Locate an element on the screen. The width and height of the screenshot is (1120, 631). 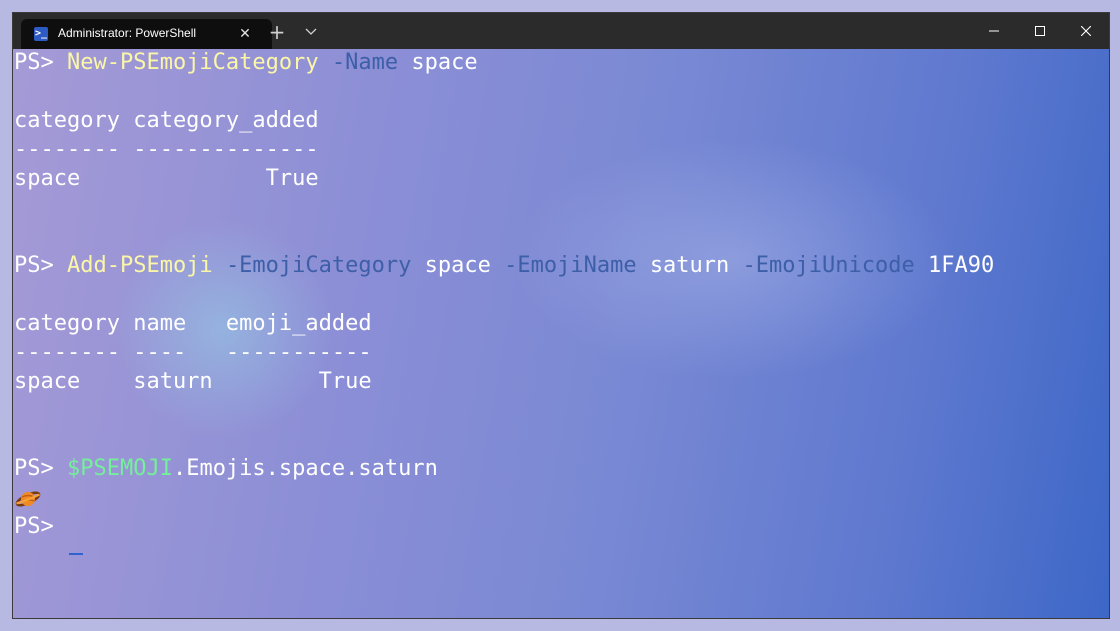
minimize-button is located at coordinates (994, 31).